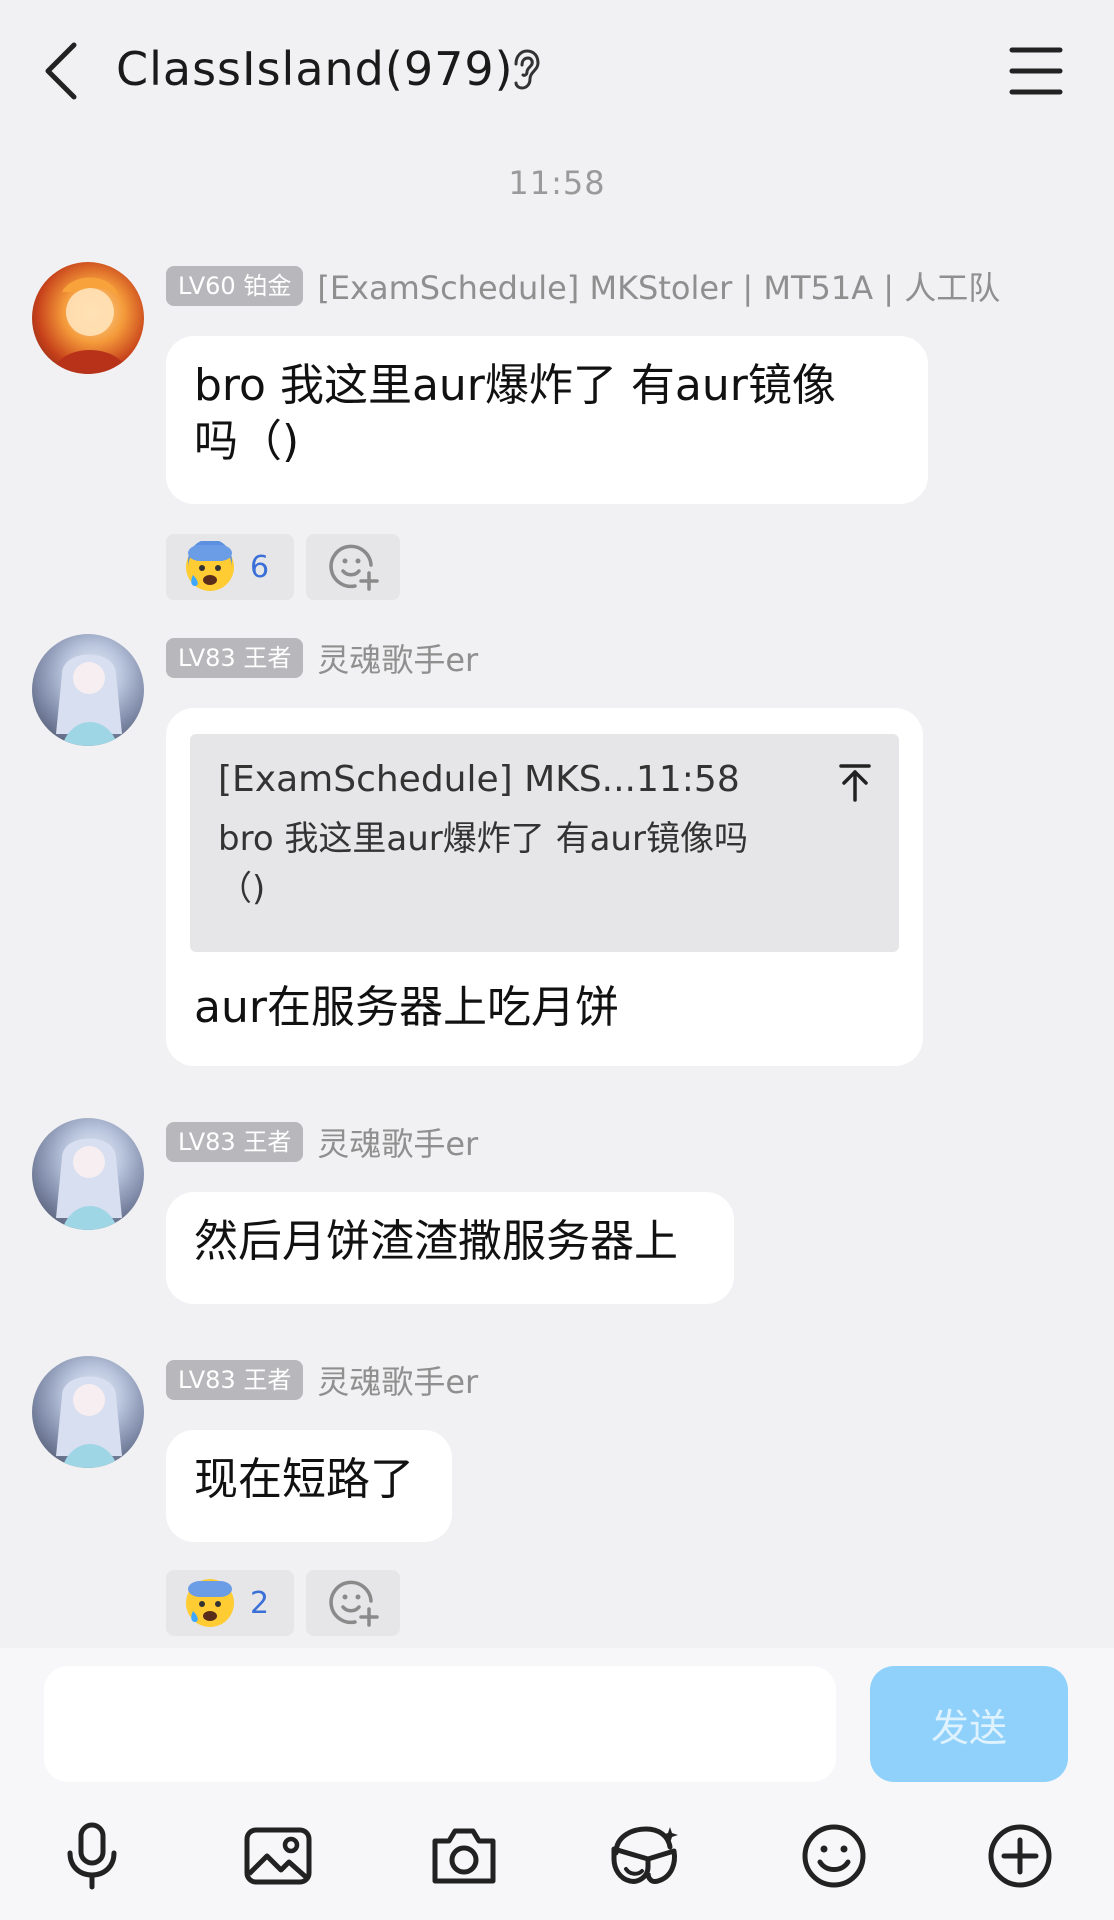 The image size is (1114, 1920). I want to click on message-bubble: 然后月饼渣渣撒服务器上, so click(450, 1248).